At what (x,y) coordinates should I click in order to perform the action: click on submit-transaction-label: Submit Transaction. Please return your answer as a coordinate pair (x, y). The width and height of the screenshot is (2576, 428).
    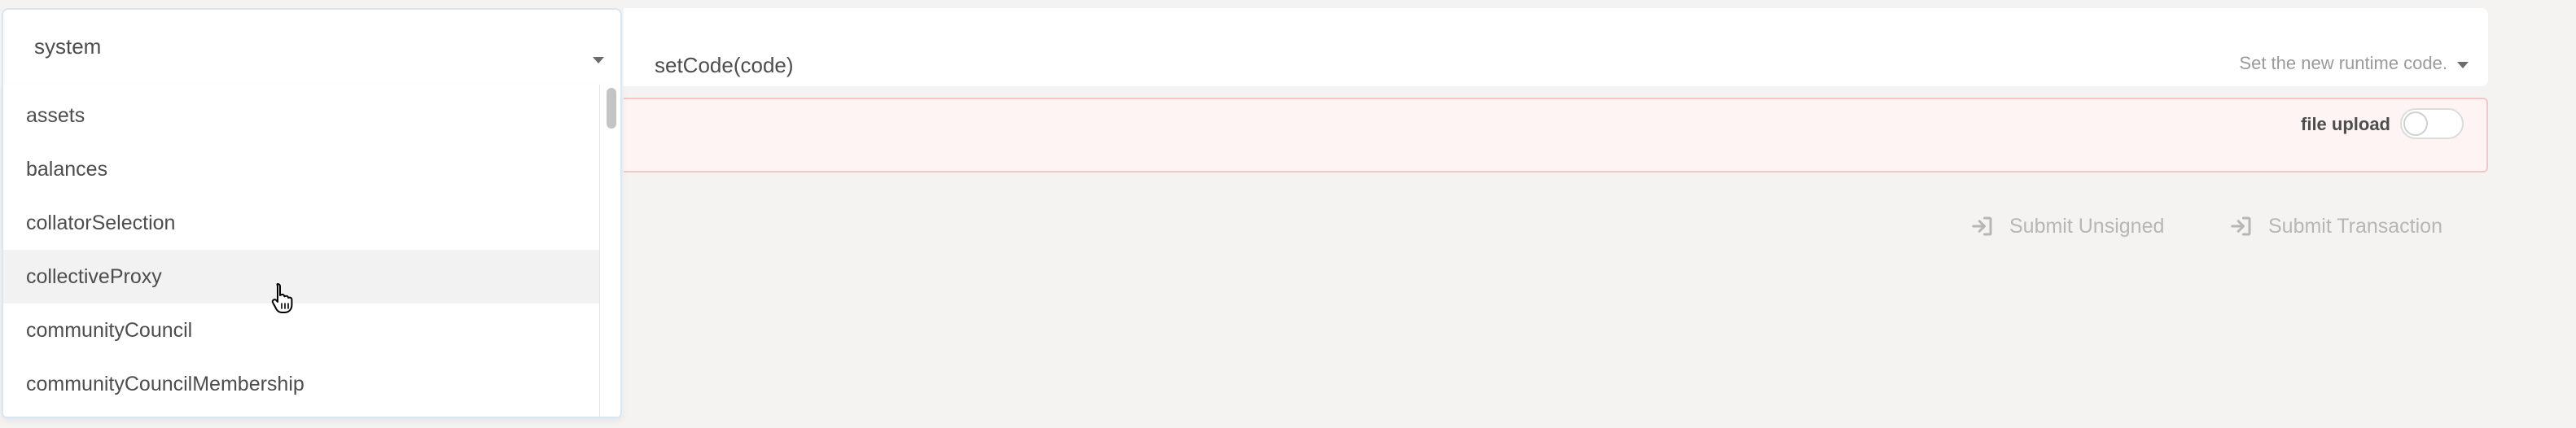
    Looking at the image, I should click on (2355, 226).